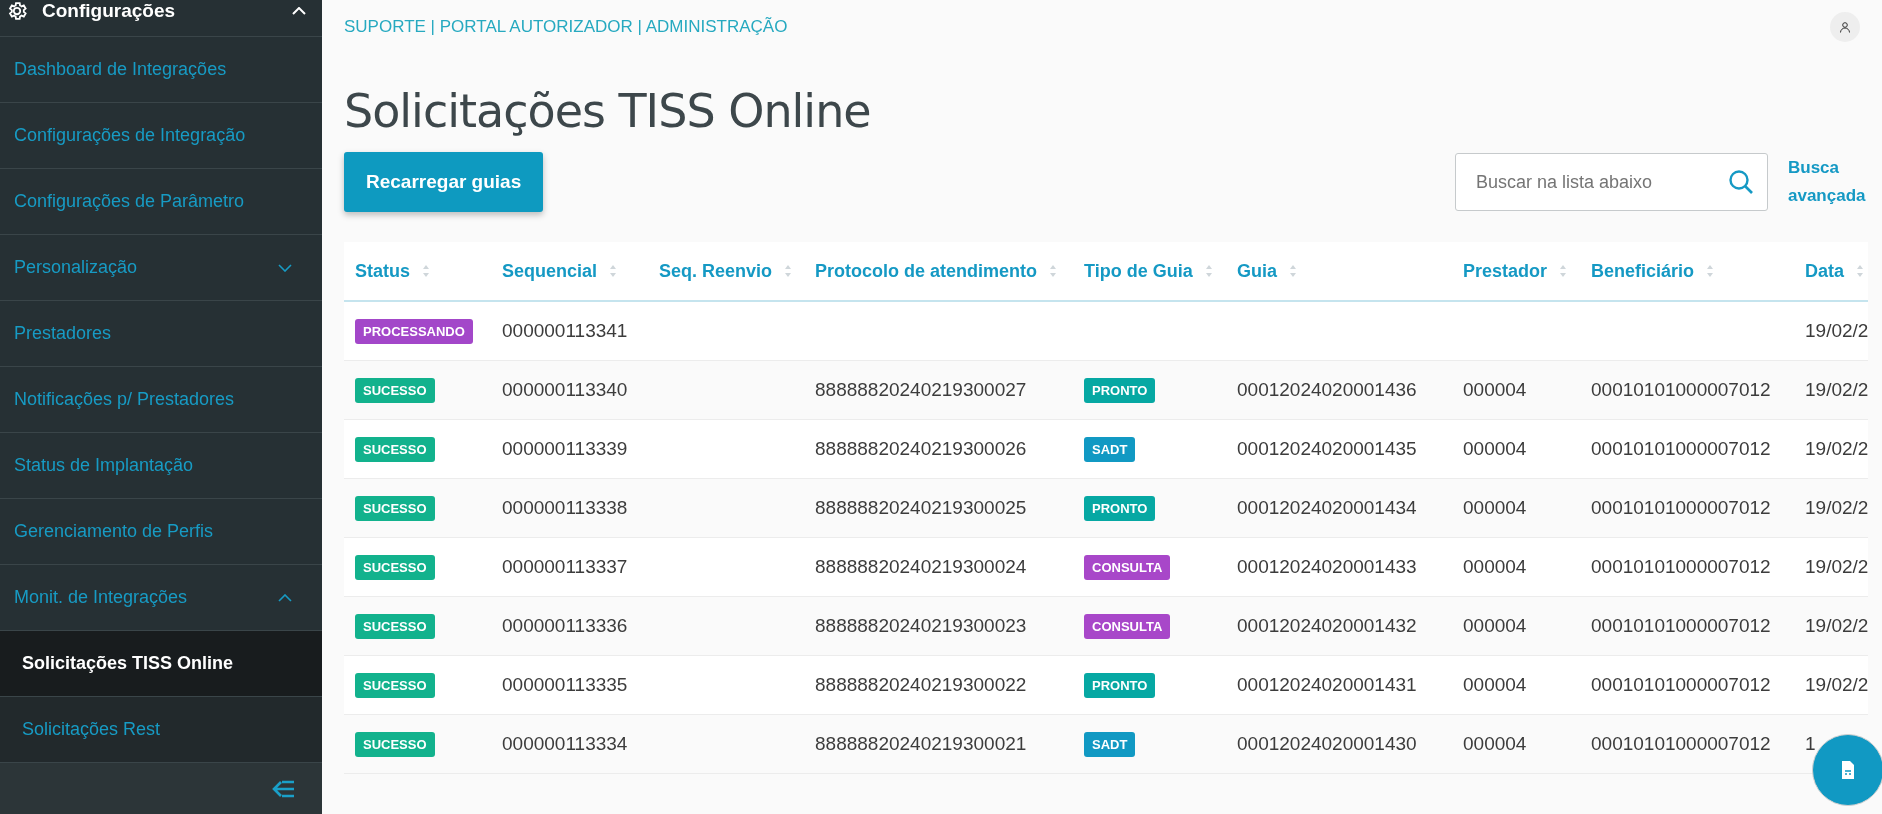 This screenshot has width=1882, height=814. I want to click on table-cell: 88888820240219300025, so click(921, 507).